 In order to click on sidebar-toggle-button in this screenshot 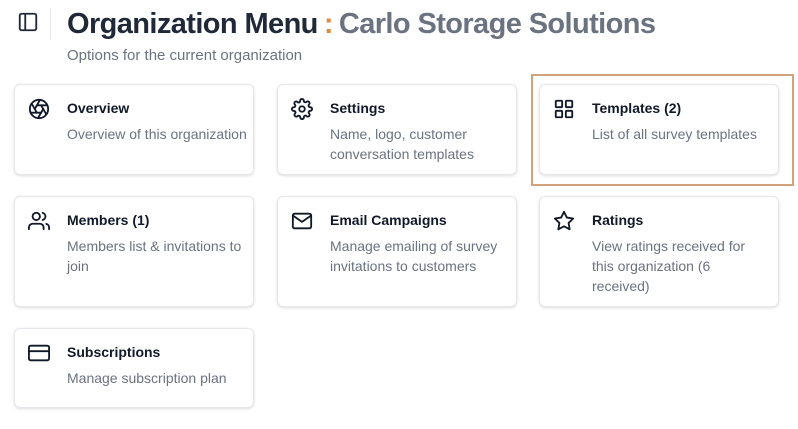, I will do `click(28, 24)`.